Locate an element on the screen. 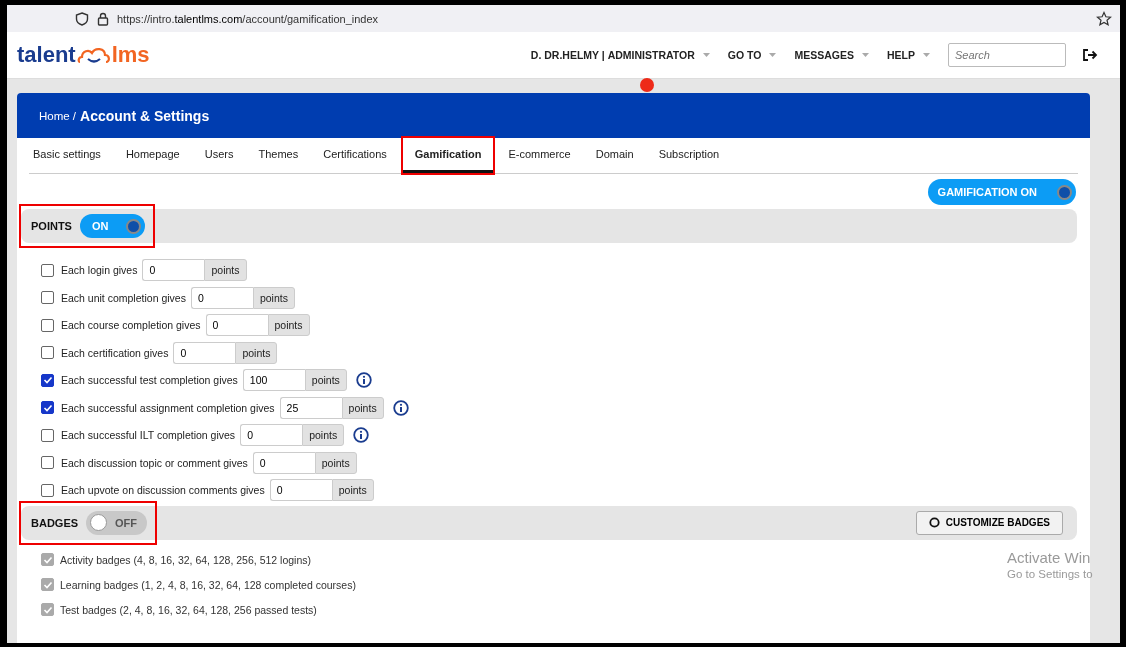 The image size is (1126, 647). settings-tab: Subscription is located at coordinates (689, 155).